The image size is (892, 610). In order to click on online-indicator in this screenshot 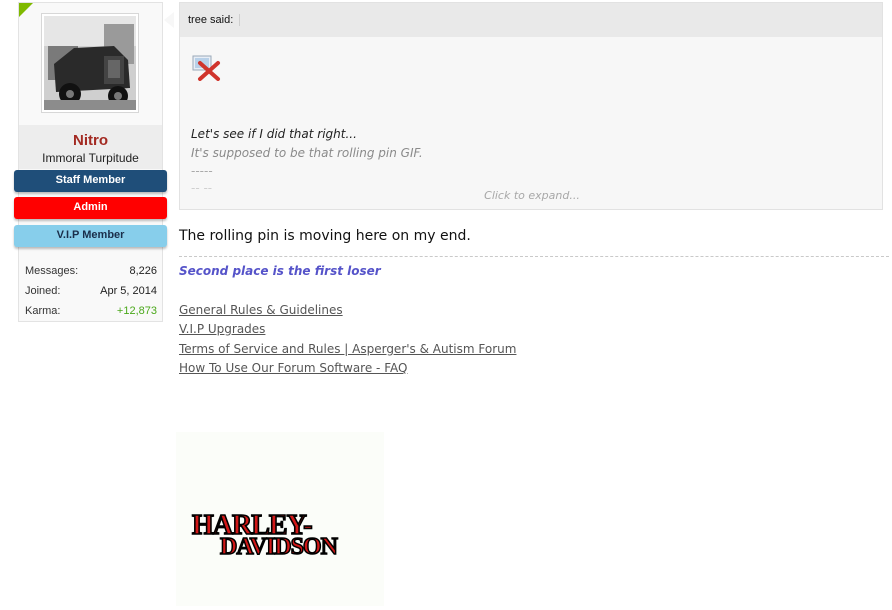, I will do `click(26, 10)`.